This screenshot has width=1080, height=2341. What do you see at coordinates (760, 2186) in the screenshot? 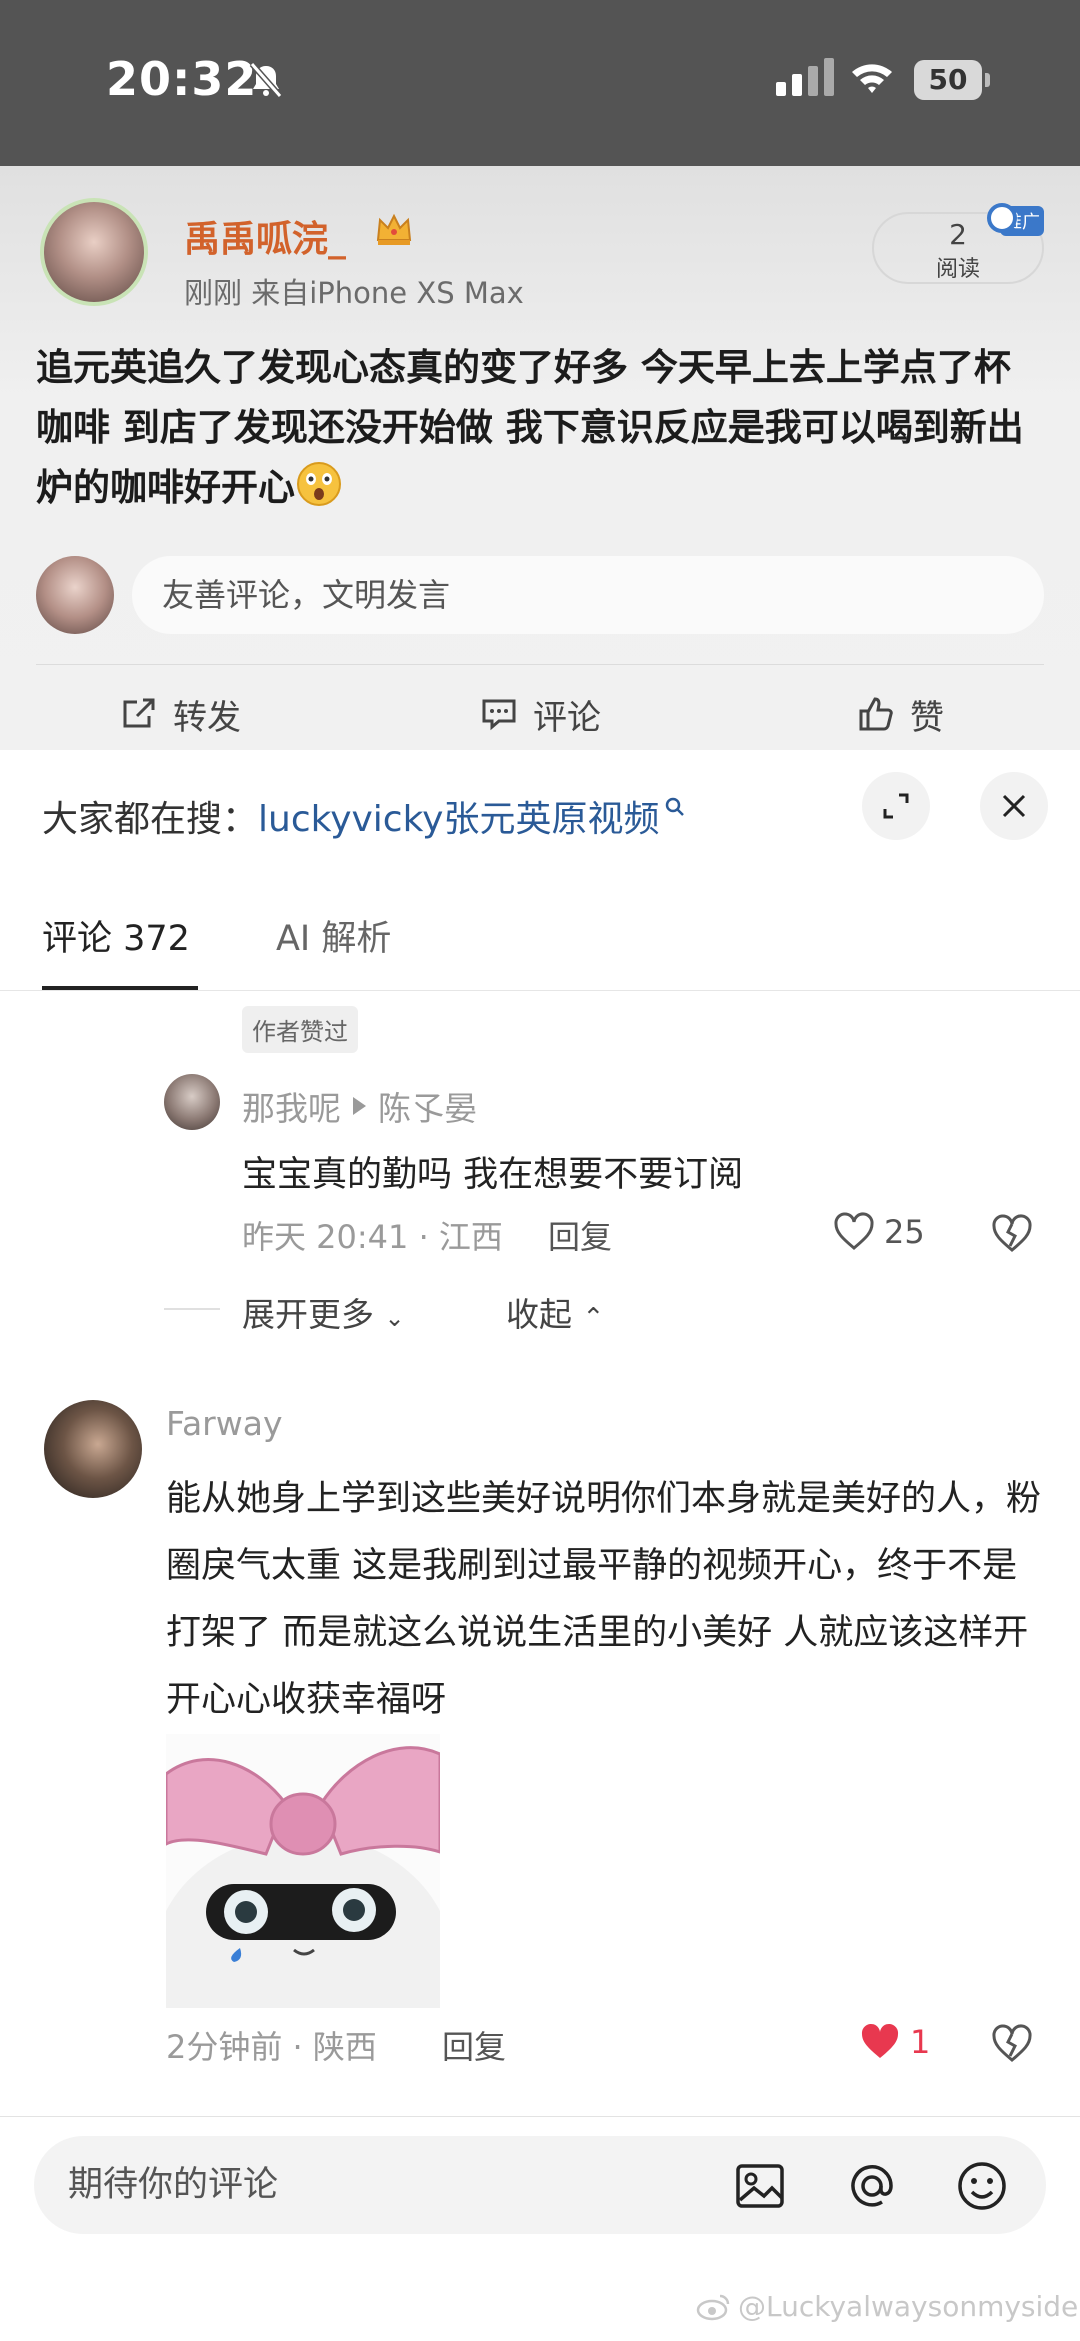
I see `image-icon` at bounding box center [760, 2186].